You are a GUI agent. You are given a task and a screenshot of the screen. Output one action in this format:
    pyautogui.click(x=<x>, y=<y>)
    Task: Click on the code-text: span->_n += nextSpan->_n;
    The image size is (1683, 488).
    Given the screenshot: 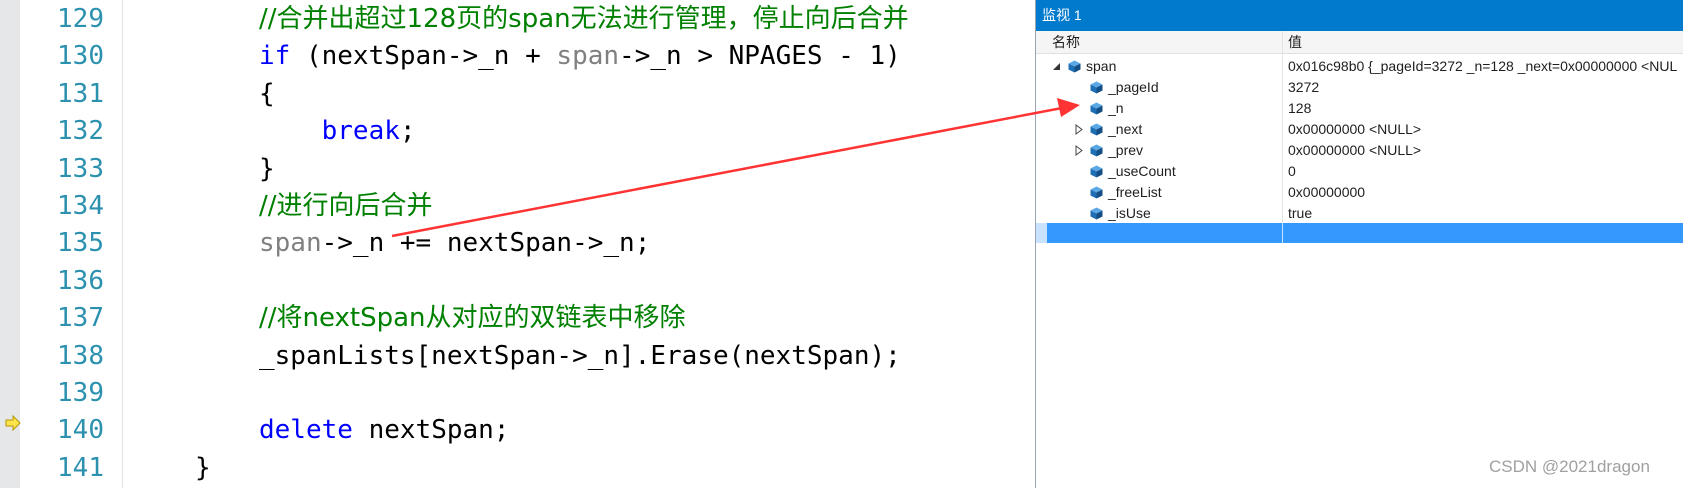 What is the action you would take?
    pyautogui.click(x=454, y=243)
    